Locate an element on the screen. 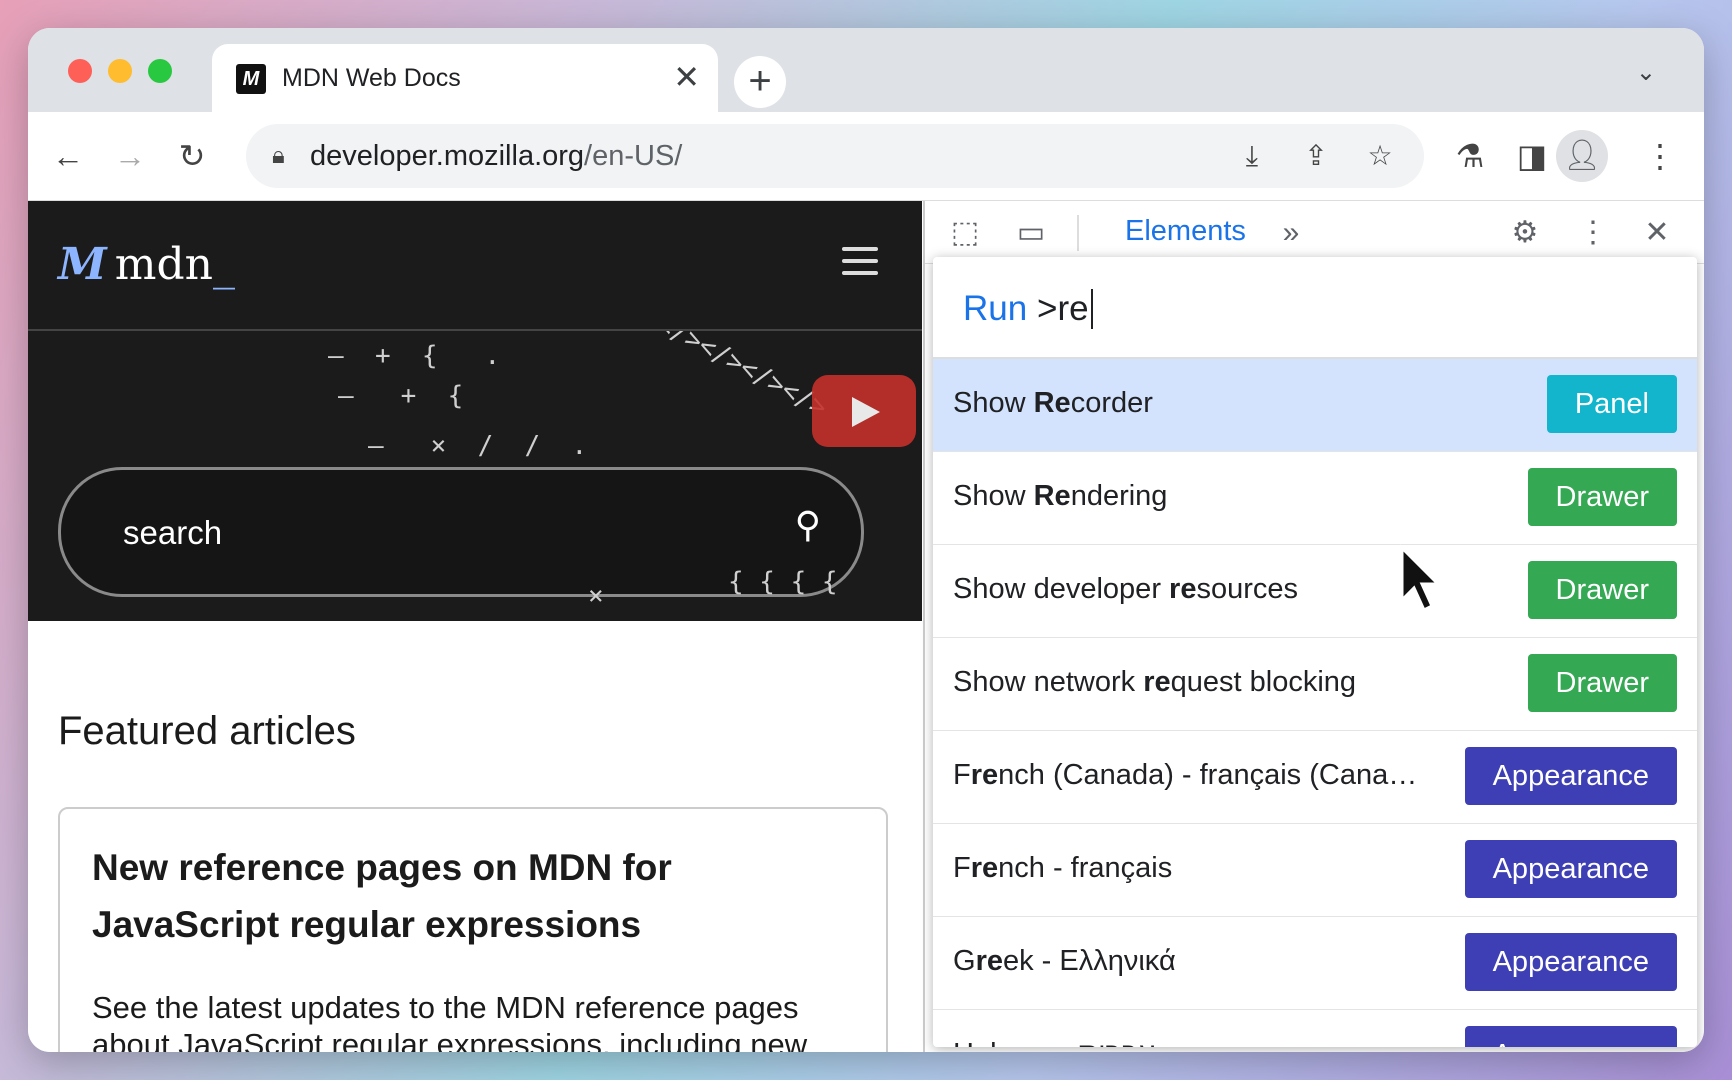 Image resolution: width=1732 pixels, height=1080 pixels. mdn-header: Mmdn_ is located at coordinates (475, 266).